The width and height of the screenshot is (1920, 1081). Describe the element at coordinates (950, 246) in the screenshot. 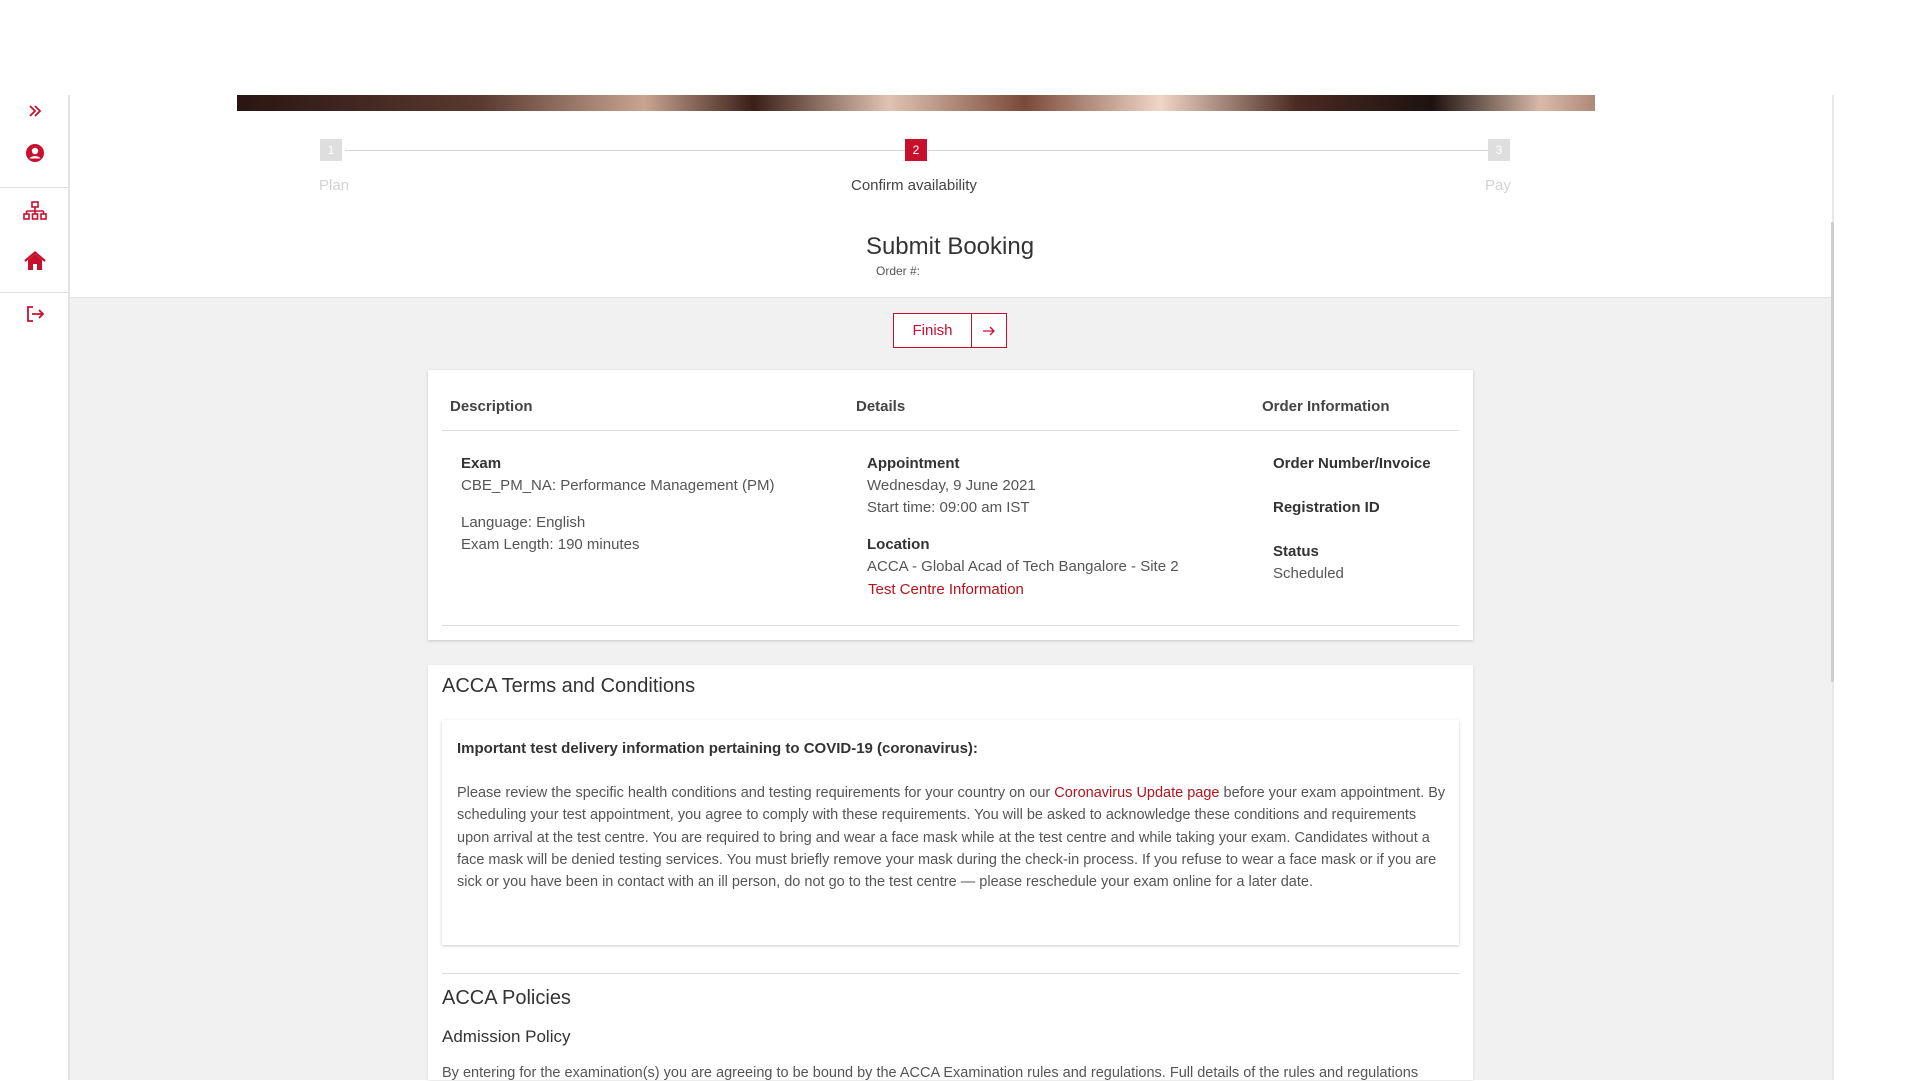

I see `page-title: Submit Booking` at that location.